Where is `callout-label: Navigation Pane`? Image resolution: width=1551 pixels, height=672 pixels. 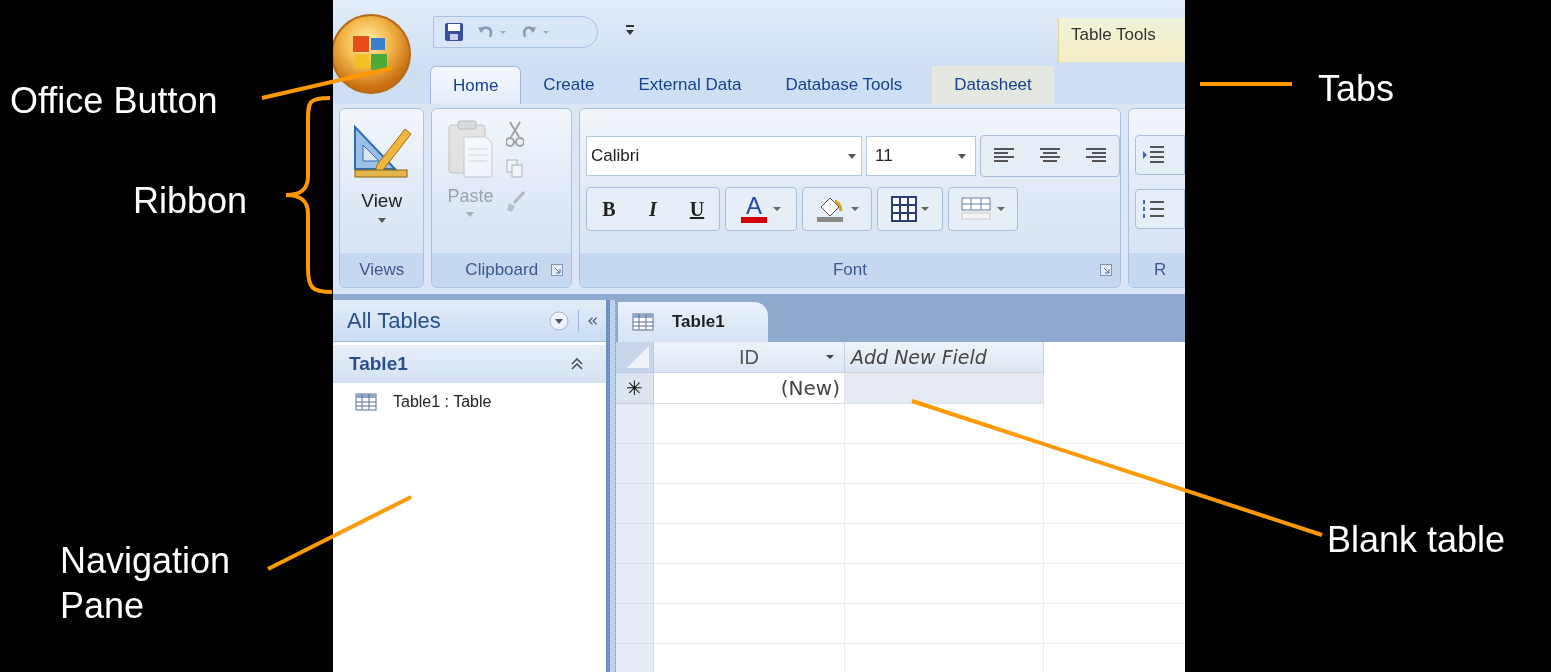
callout-label: Navigation Pane is located at coordinates (146, 583).